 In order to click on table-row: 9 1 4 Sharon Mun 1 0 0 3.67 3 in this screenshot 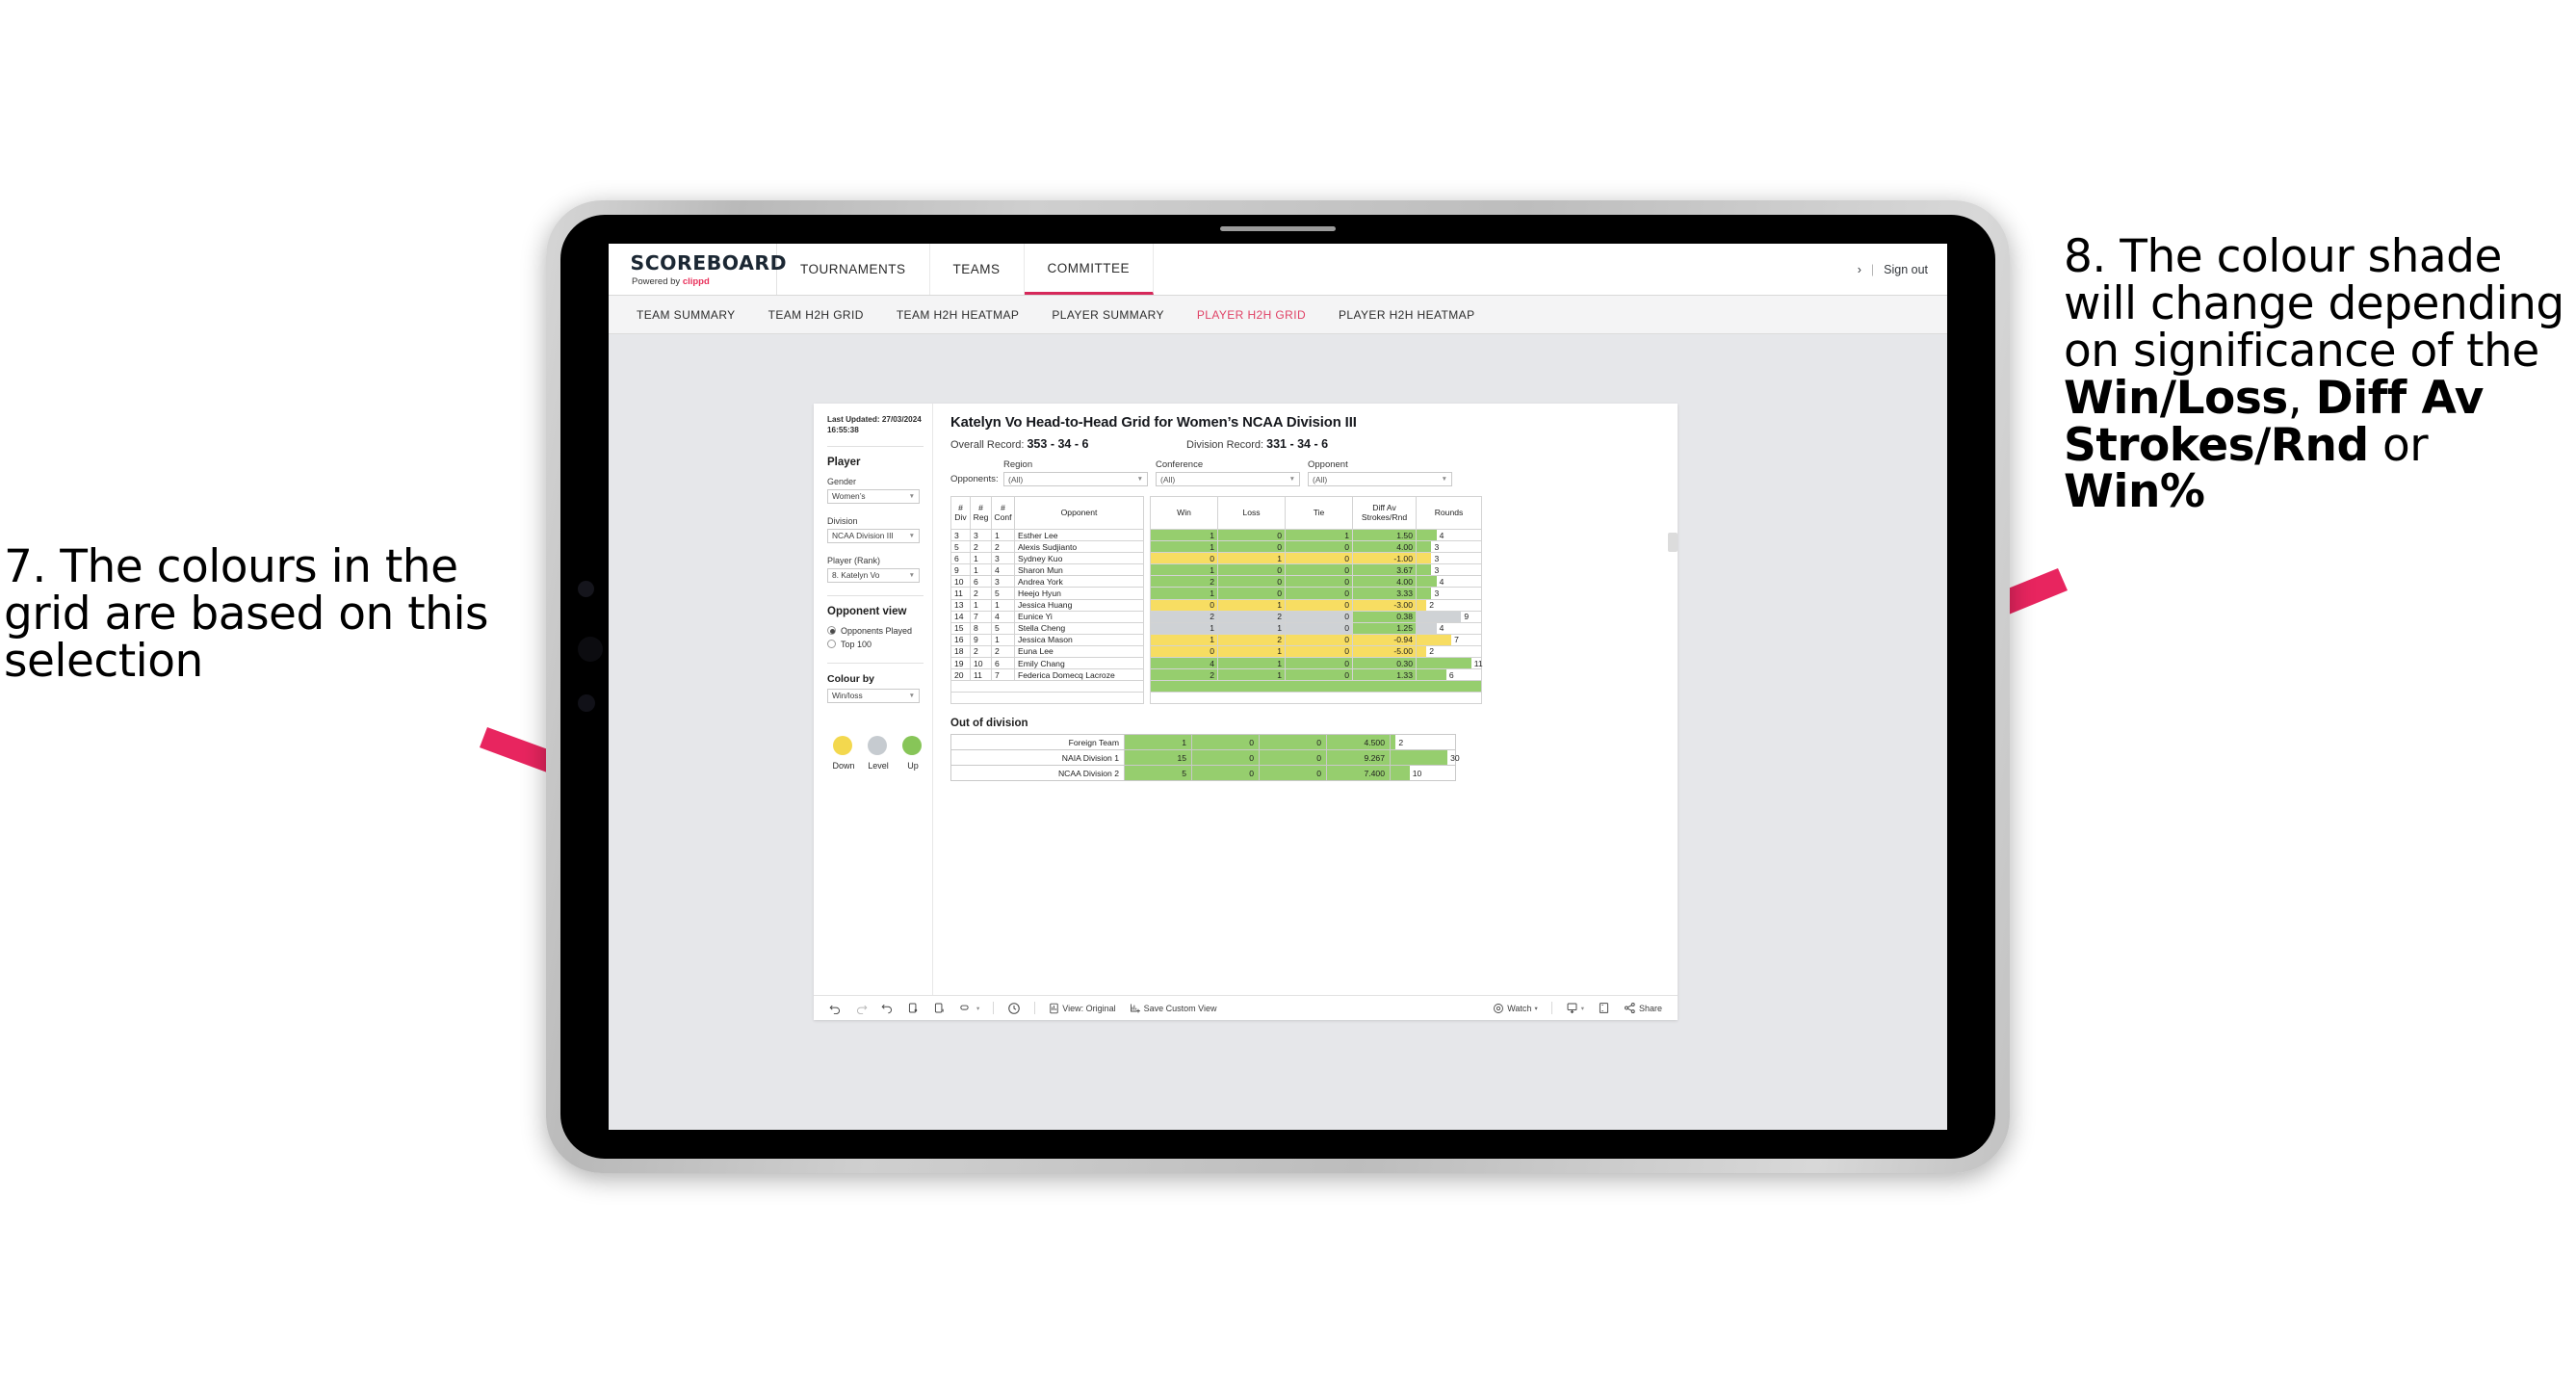, I will do `click(1216, 570)`.